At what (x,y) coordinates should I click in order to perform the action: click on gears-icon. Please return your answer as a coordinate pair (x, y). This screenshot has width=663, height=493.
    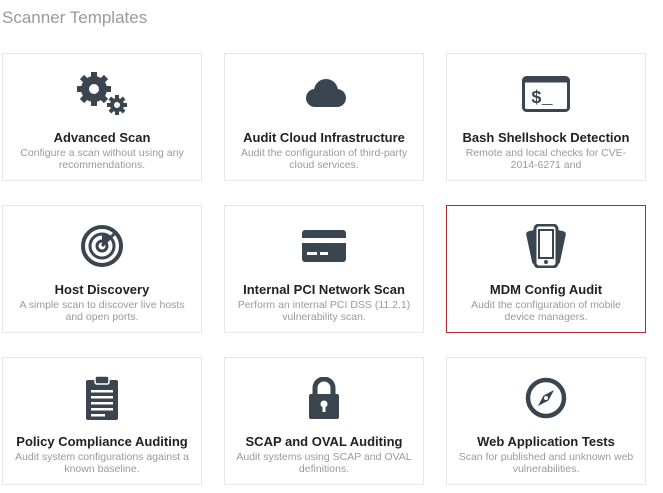
    Looking at the image, I should click on (102, 94).